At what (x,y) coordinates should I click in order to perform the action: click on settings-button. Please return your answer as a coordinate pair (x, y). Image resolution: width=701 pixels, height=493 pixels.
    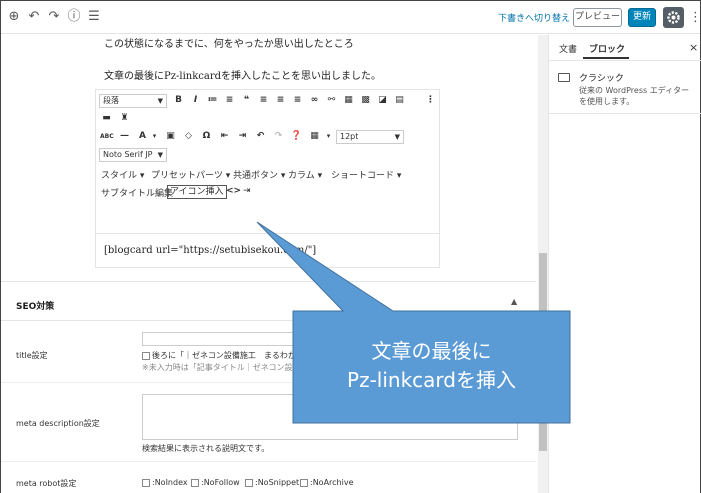
    Looking at the image, I should click on (673, 17).